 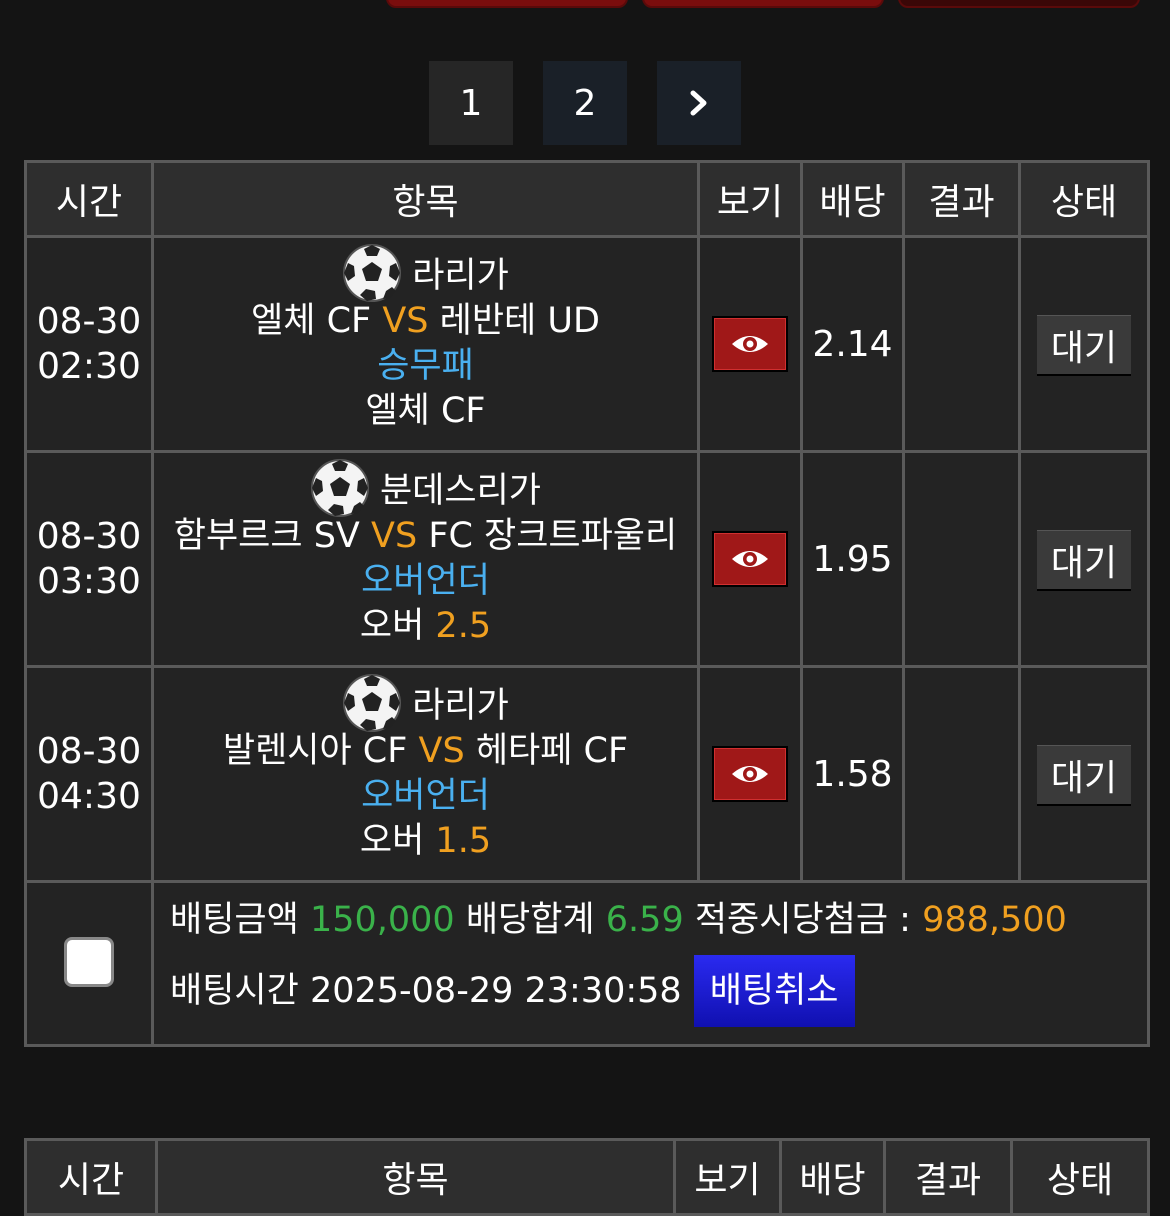 I want to click on match-line: 함부르크 SV VS FC 장크트파울리, so click(x=425, y=536).